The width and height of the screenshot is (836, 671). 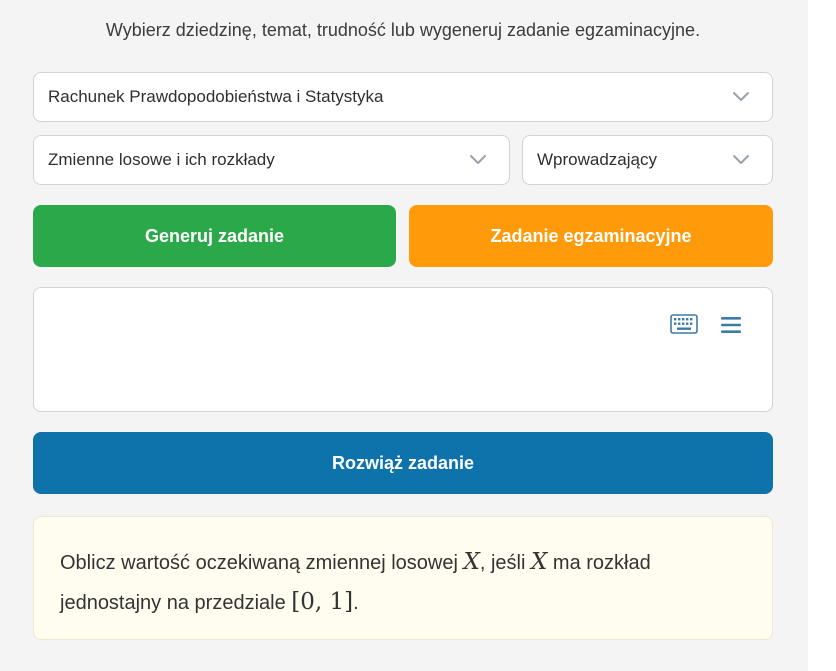 What do you see at coordinates (505, 563) in the screenshot?
I see `problem-text-part: , jeśli` at bounding box center [505, 563].